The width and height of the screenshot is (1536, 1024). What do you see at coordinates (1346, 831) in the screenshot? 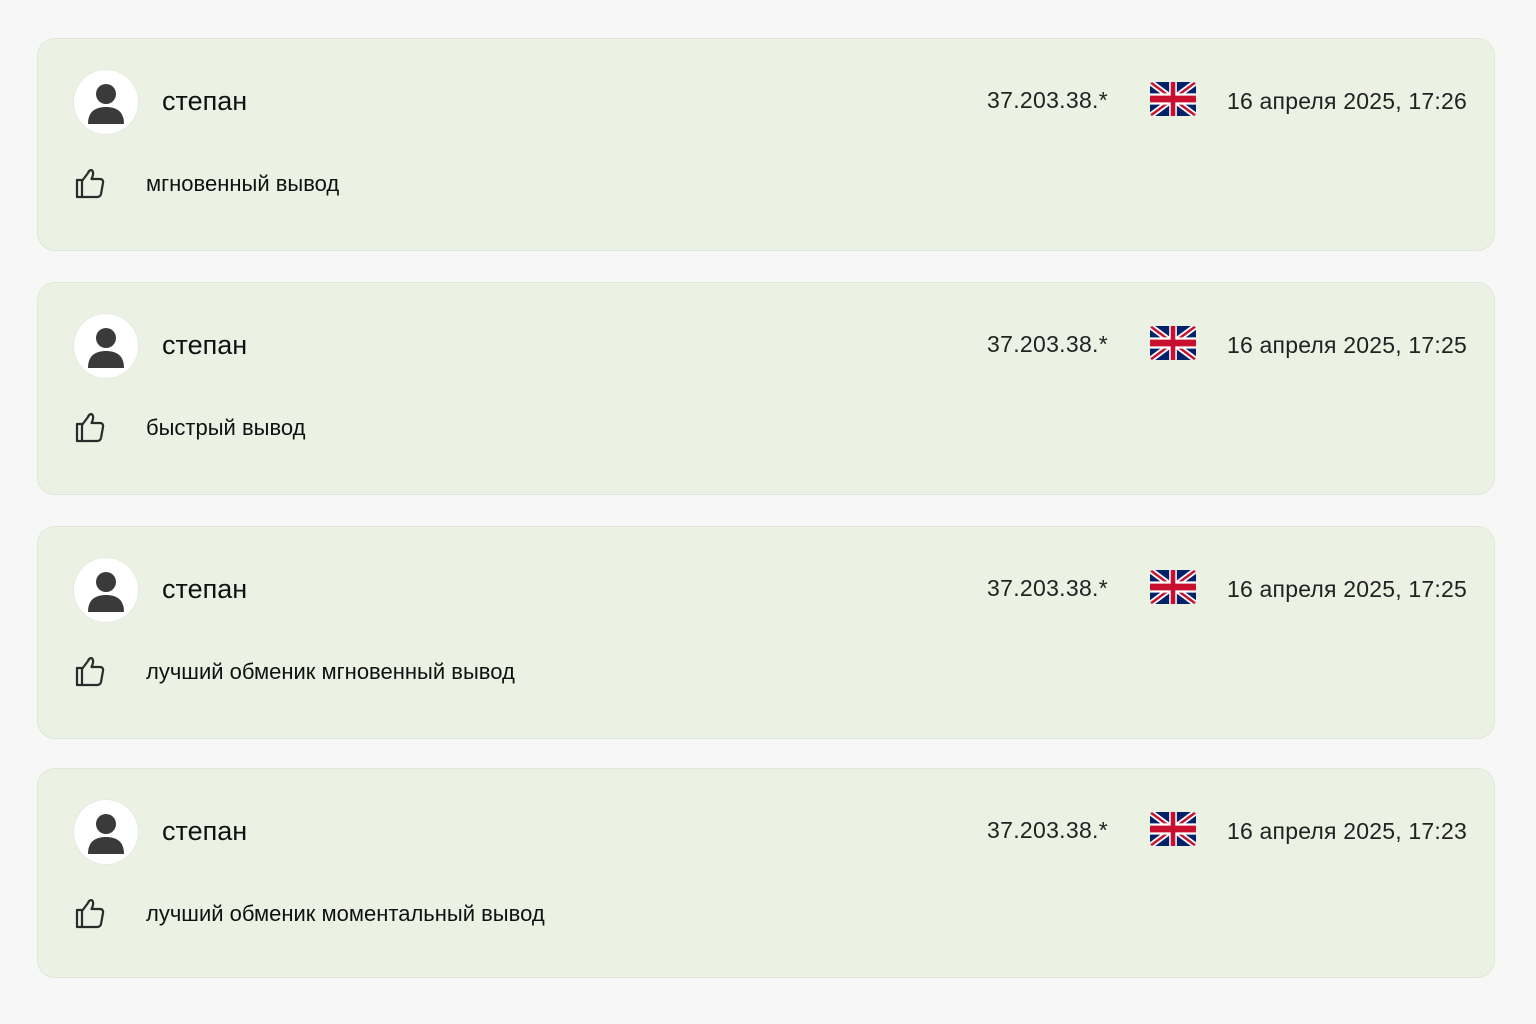
I see `review-date: 16 апреля 2025, 17:23` at bounding box center [1346, 831].